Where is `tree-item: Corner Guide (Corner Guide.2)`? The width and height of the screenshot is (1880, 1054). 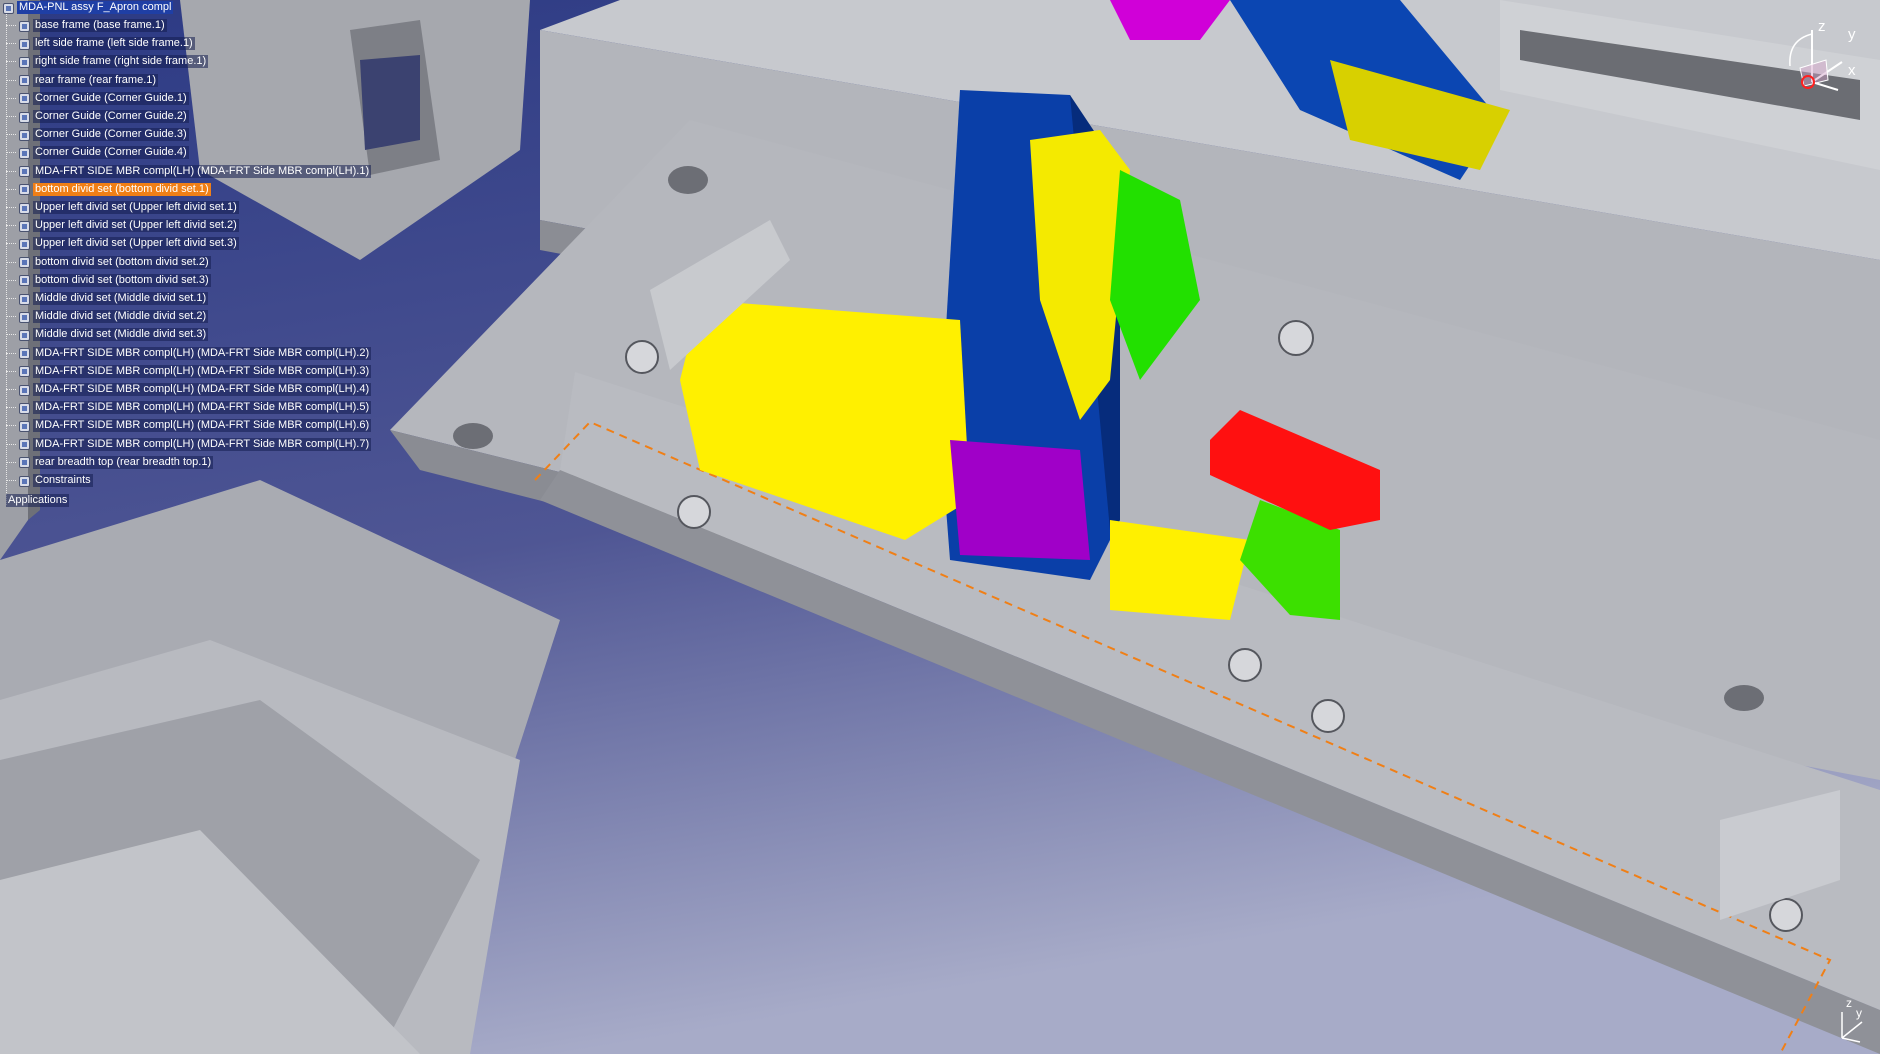 tree-item: Corner Guide (Corner Guide.2) is located at coordinates (94, 116).